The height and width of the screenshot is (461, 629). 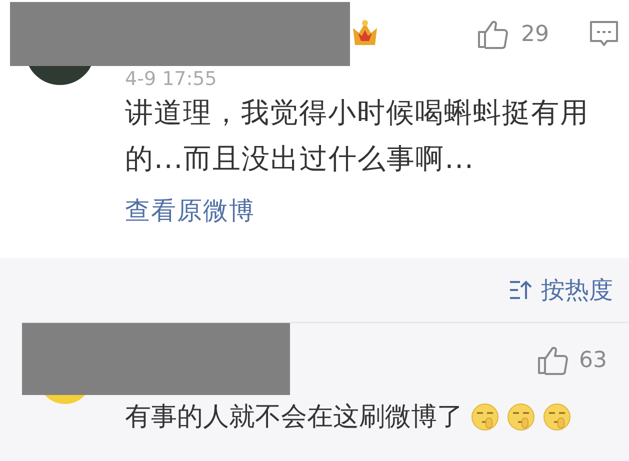 What do you see at coordinates (190, 210) in the screenshot?
I see `view-original-link: 查看原微博` at bounding box center [190, 210].